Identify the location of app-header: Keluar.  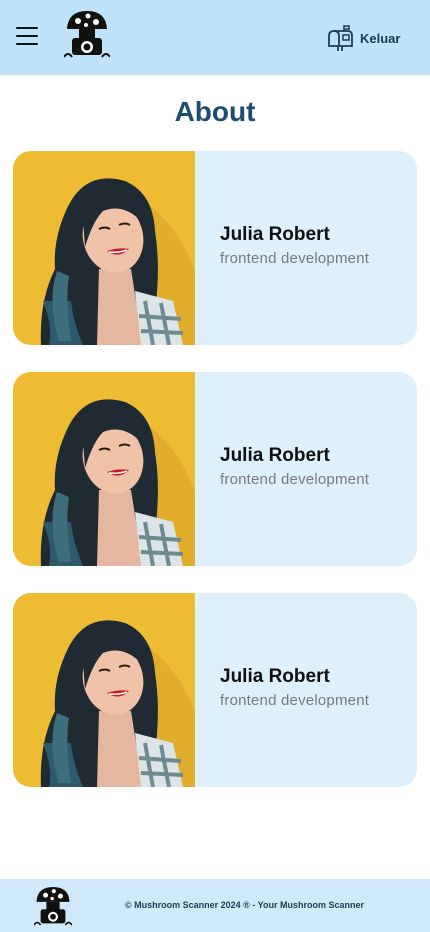
(215, 37).